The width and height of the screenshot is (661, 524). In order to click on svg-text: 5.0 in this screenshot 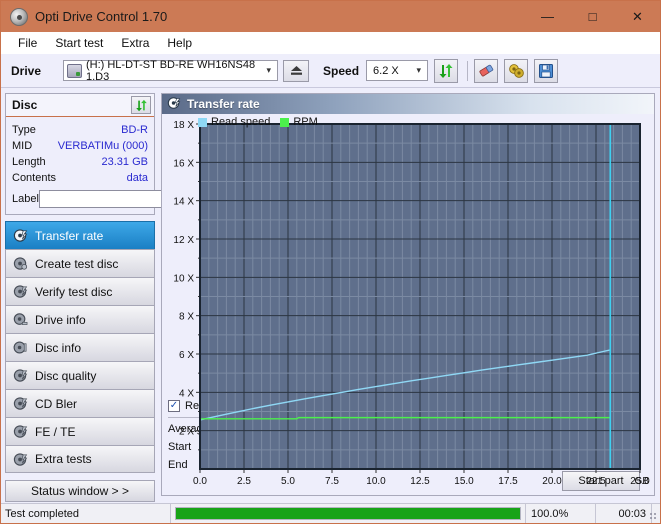, I will do `click(288, 481)`.